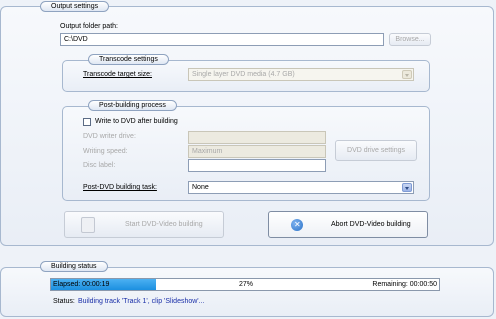 The width and height of the screenshot is (496, 319). Describe the element at coordinates (371, 224) in the screenshot. I see `abort-building-label: Abort DVD-Video building` at that location.